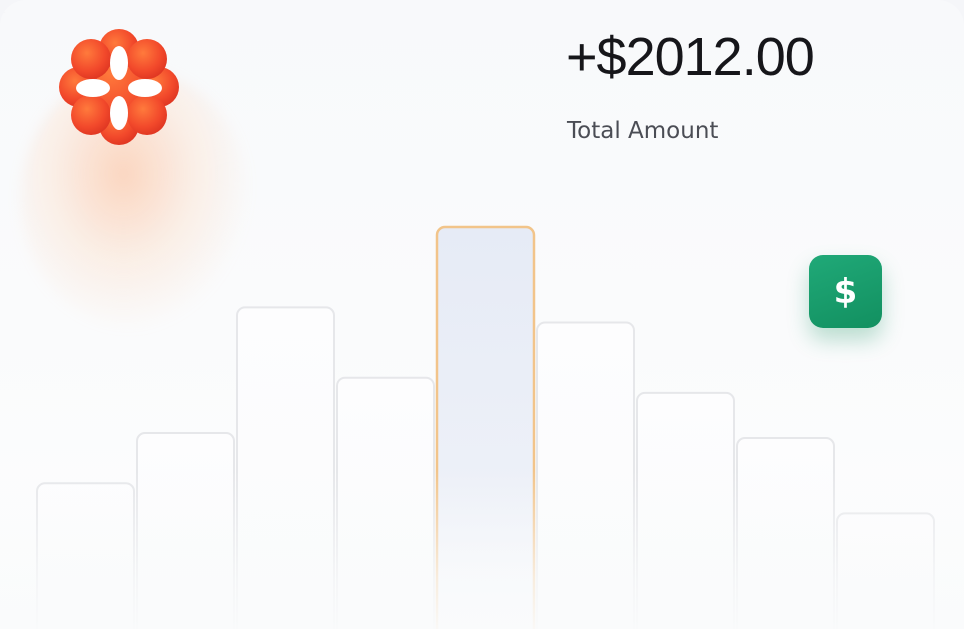  I want to click on total-amount-label: Total Amount, so click(643, 131).